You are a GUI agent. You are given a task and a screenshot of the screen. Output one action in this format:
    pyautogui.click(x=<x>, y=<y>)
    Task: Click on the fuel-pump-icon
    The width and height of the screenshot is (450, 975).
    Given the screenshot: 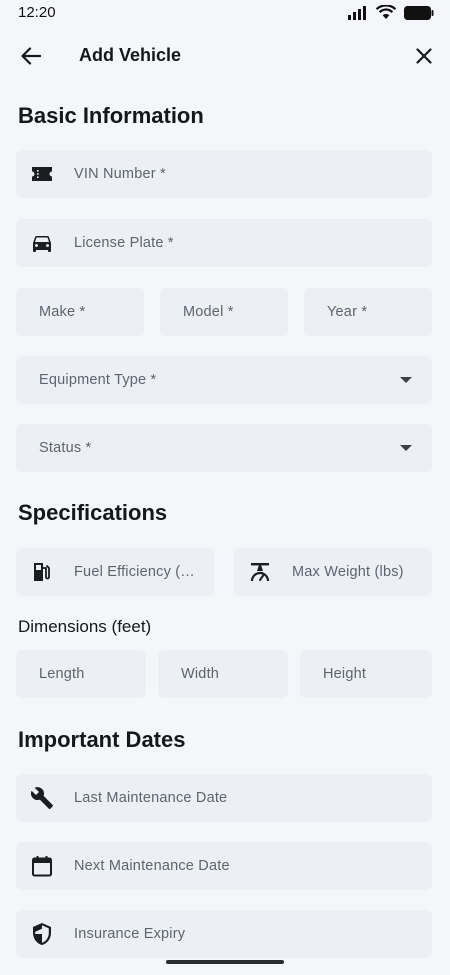 What is the action you would take?
    pyautogui.click(x=42, y=572)
    